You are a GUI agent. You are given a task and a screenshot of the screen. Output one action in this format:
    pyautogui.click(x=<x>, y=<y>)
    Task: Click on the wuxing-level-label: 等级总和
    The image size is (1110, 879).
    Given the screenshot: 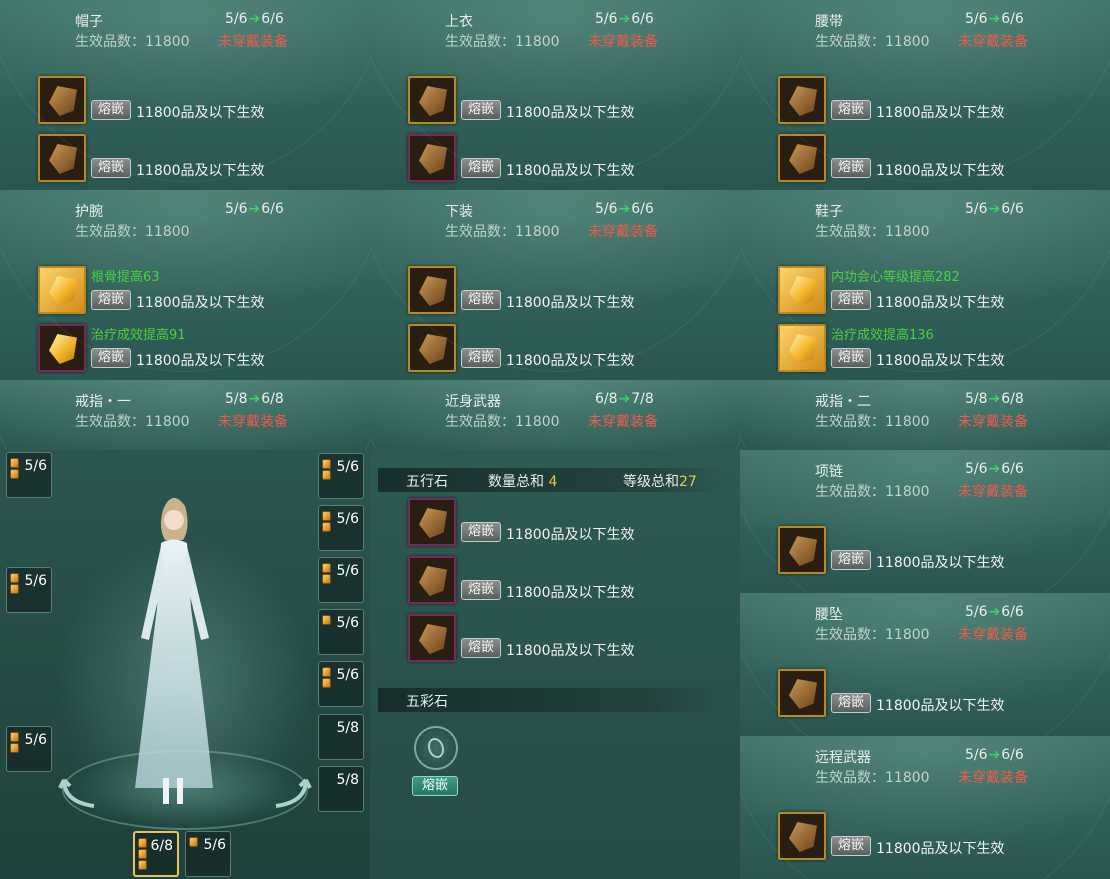 What is the action you would take?
    pyautogui.click(x=651, y=482)
    